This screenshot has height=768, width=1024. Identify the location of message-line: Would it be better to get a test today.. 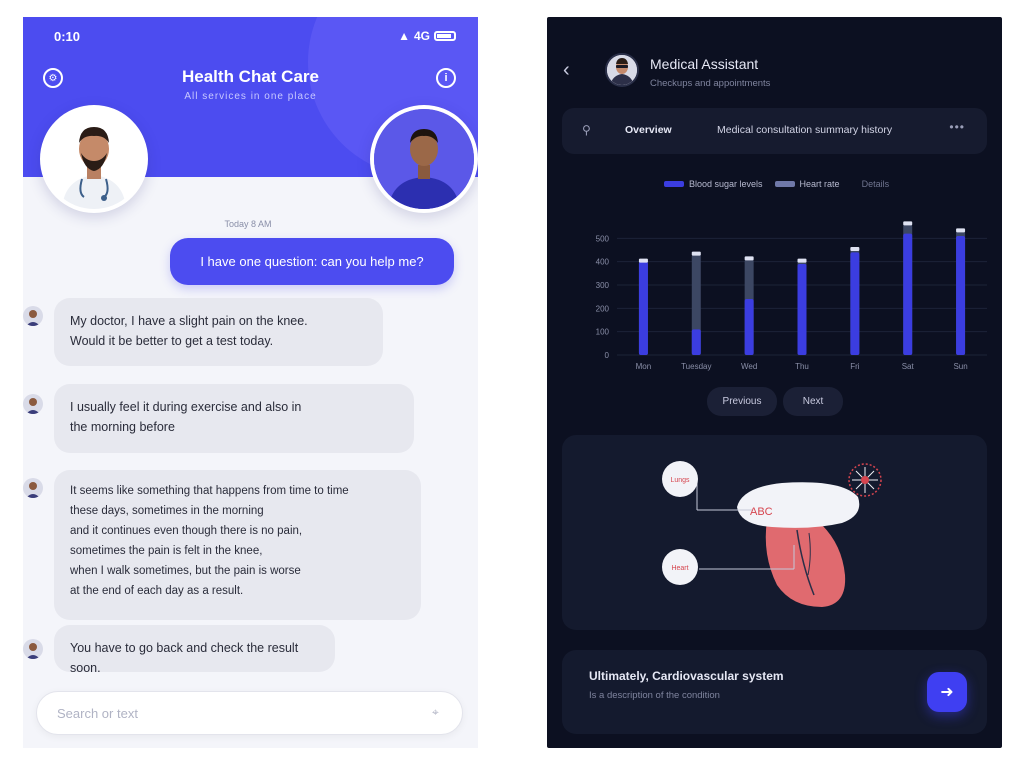
(172, 341).